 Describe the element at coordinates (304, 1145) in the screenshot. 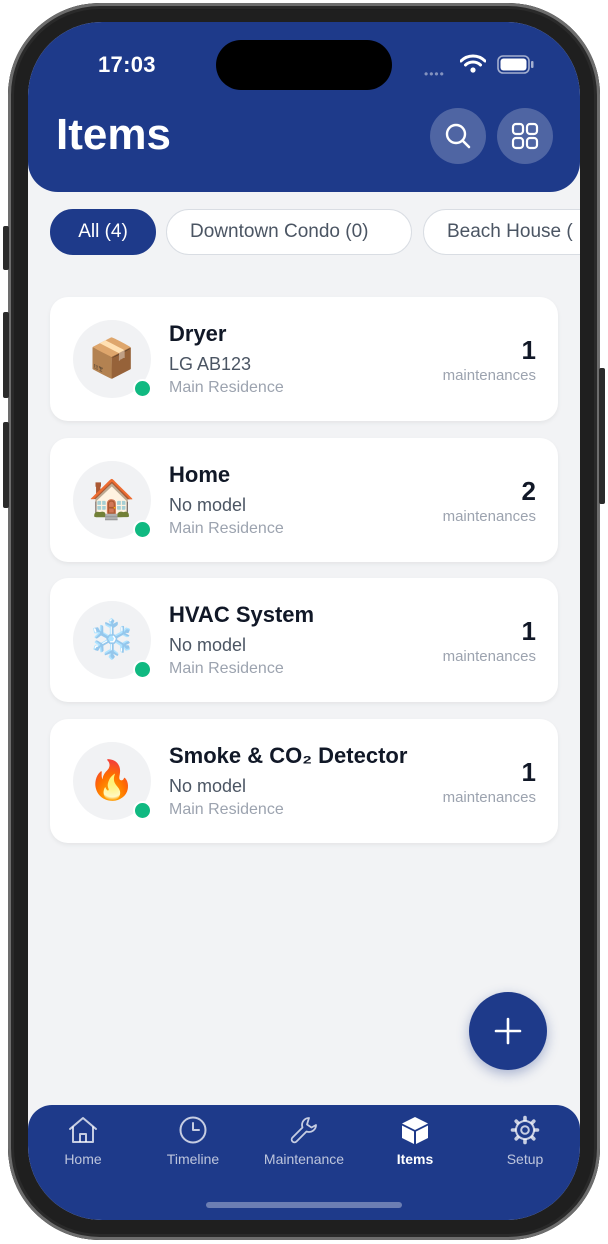

I see `tab-maintenance: Maintenance` at that location.